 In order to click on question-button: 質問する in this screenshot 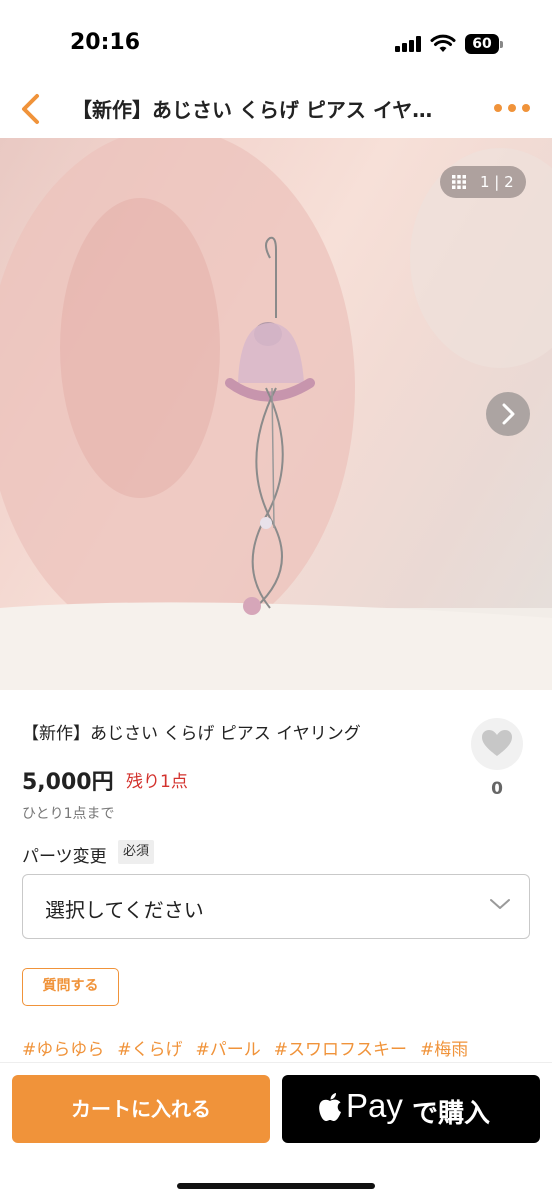, I will do `click(70, 987)`.